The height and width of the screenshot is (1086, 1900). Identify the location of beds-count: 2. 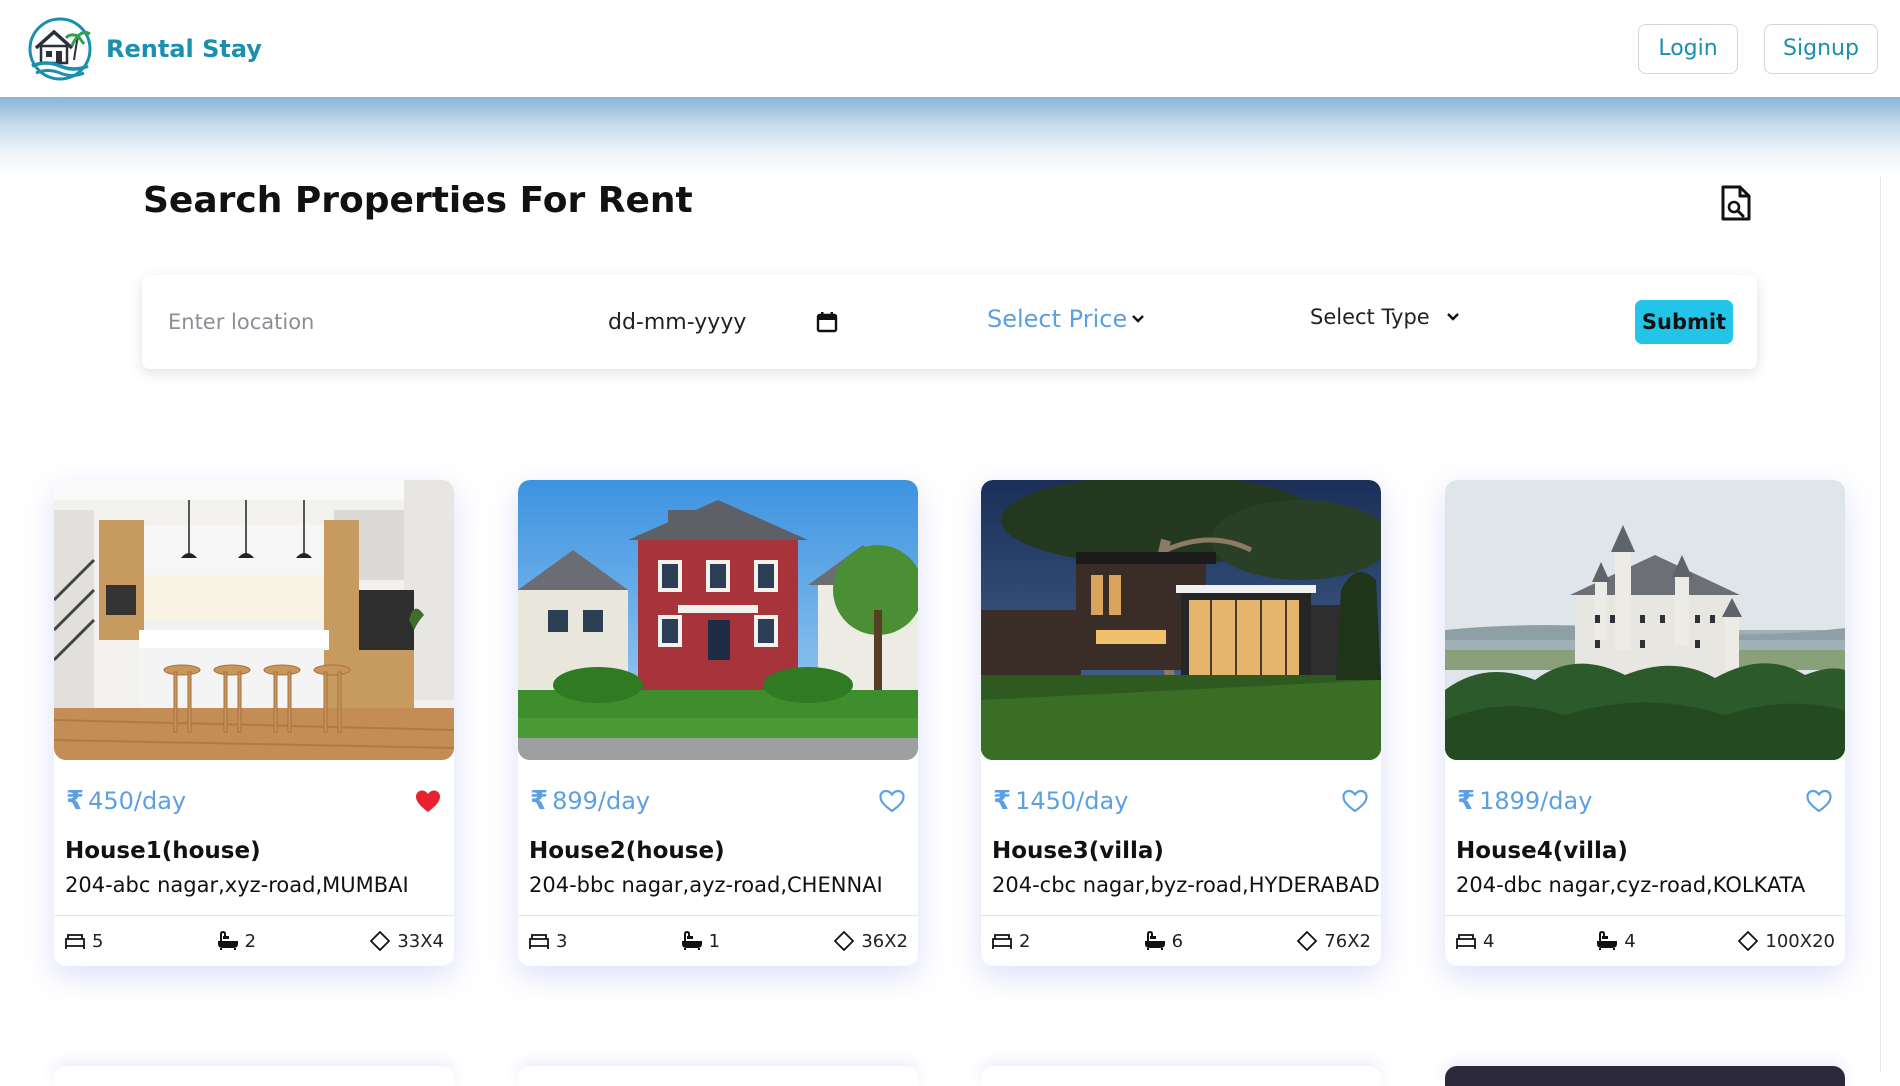
(1025, 941).